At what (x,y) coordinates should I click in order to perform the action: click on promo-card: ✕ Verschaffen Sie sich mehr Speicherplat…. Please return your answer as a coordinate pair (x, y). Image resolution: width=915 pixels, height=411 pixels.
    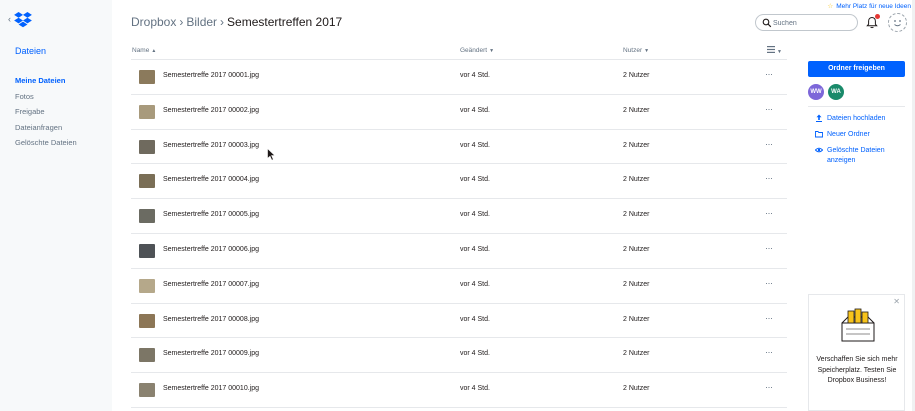
    Looking at the image, I should click on (856, 352).